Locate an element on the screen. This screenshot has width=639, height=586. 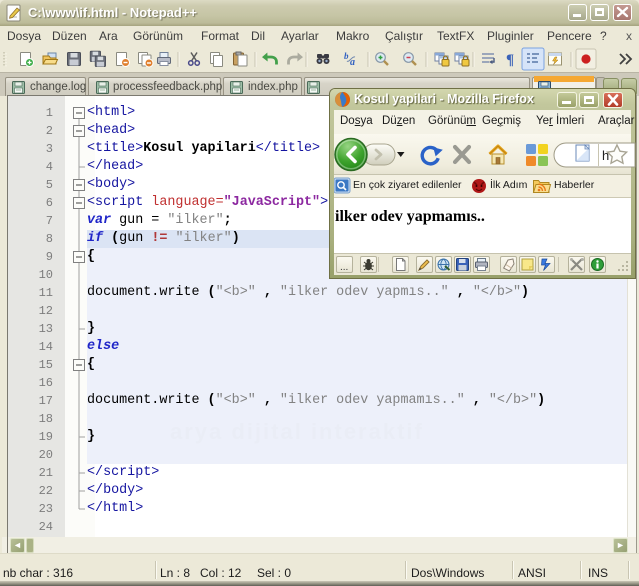
svg-text: b is located at coordinates (346, 56).